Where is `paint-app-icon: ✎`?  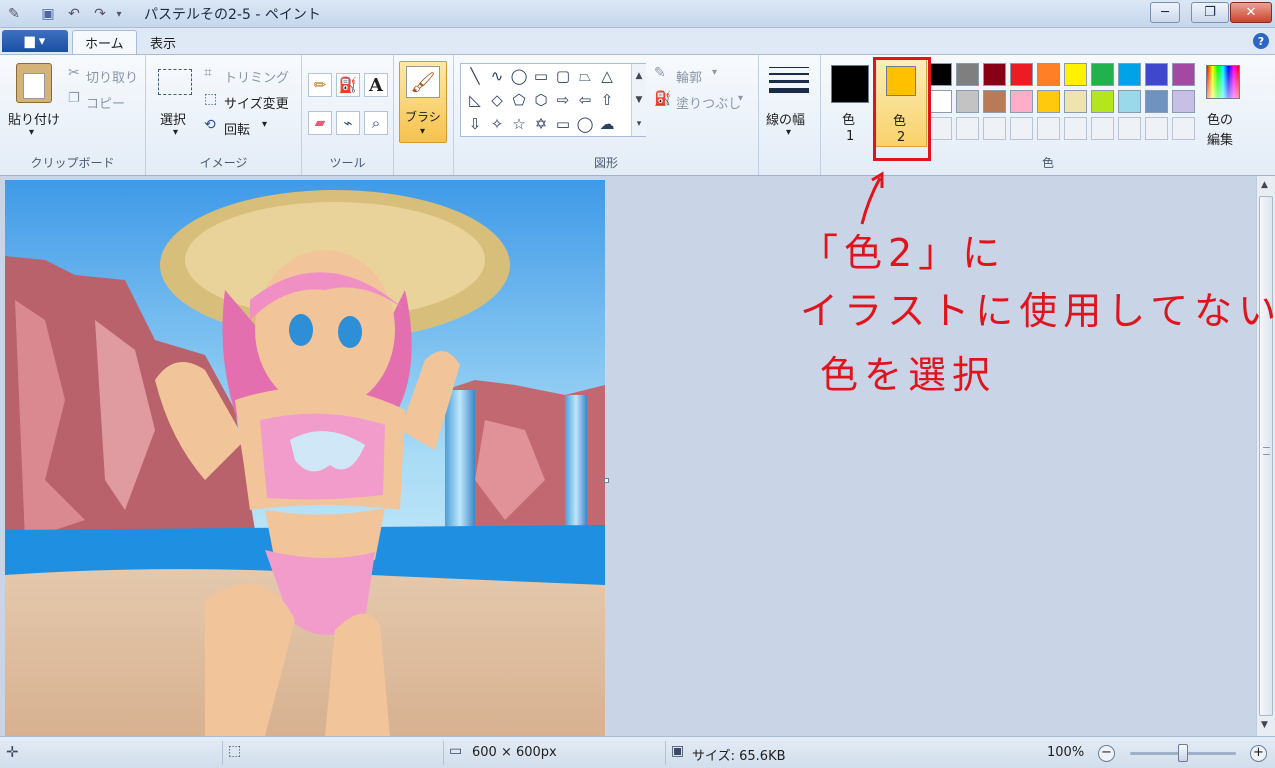 paint-app-icon: ✎ is located at coordinates (14, 14).